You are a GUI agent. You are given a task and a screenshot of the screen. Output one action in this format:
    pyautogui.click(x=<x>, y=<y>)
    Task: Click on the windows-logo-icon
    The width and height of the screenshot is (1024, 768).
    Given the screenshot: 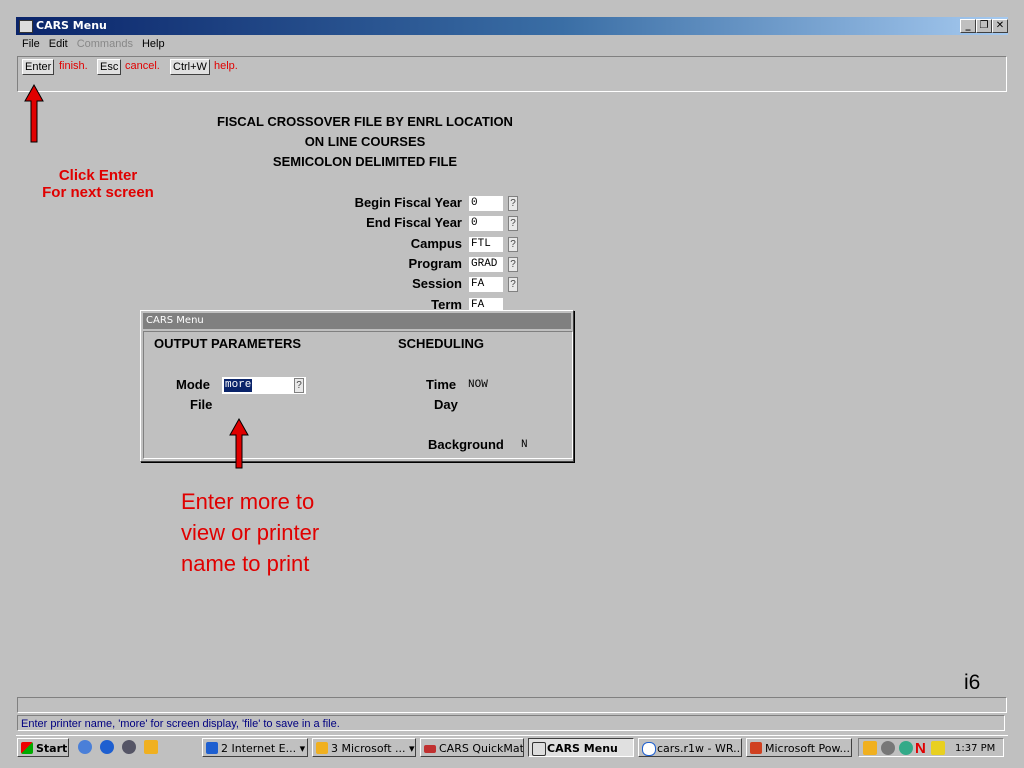 What is the action you would take?
    pyautogui.click(x=27, y=748)
    